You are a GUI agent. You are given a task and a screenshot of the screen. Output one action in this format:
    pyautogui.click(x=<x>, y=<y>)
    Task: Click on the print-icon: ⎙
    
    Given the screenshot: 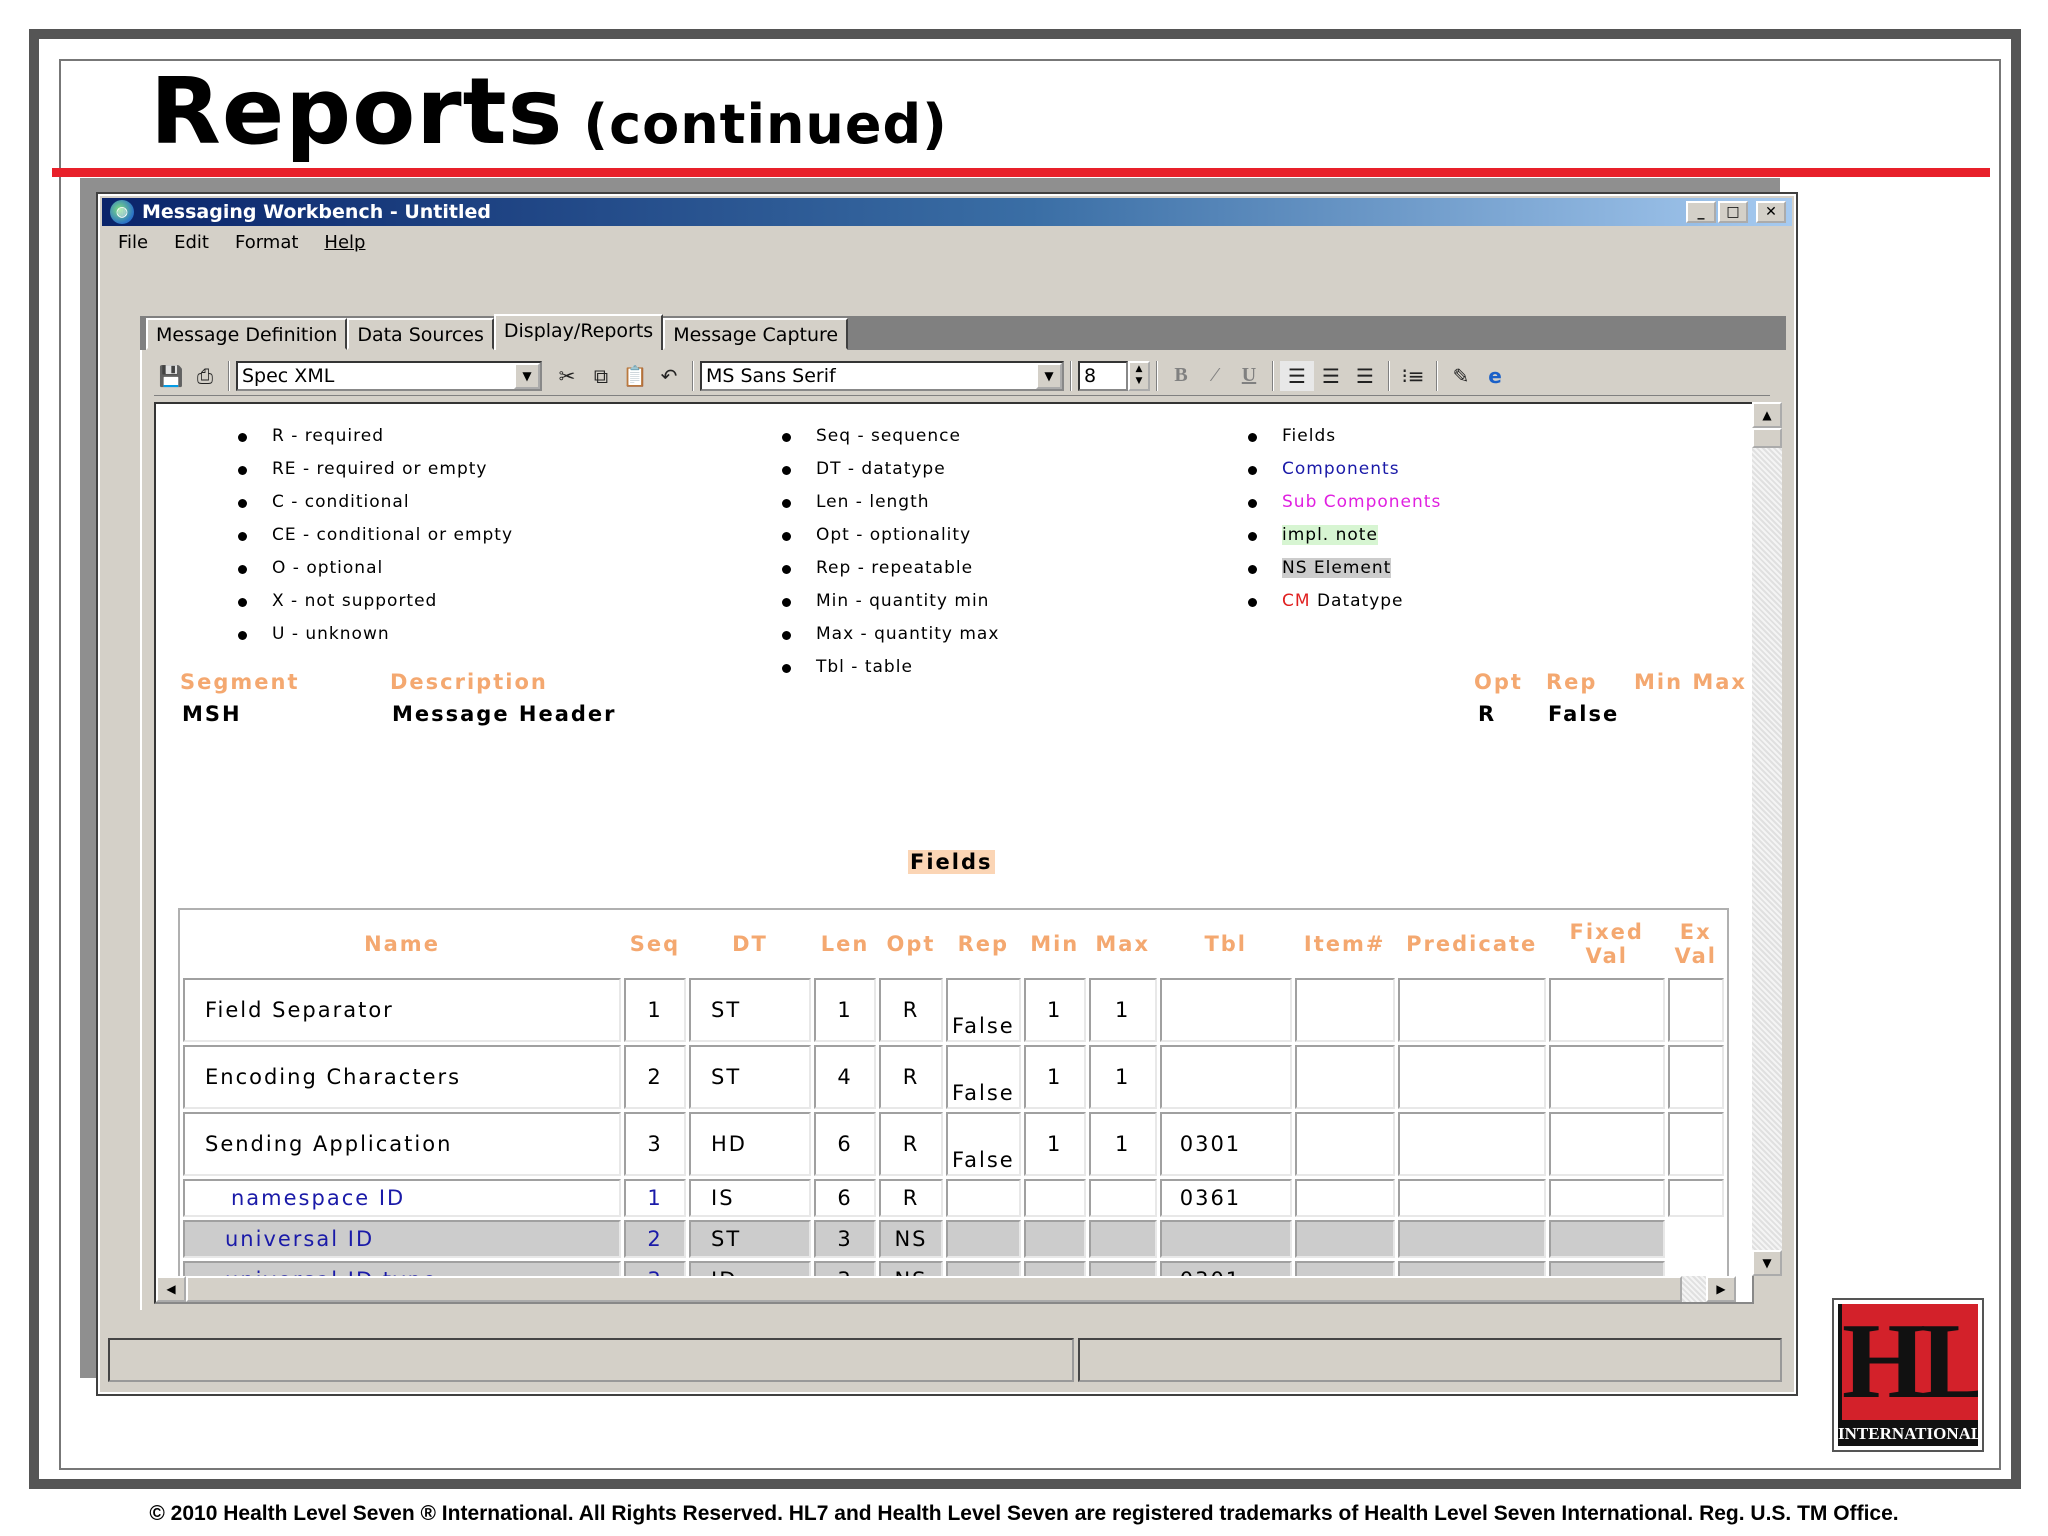 What is the action you would take?
    pyautogui.click(x=205, y=376)
    